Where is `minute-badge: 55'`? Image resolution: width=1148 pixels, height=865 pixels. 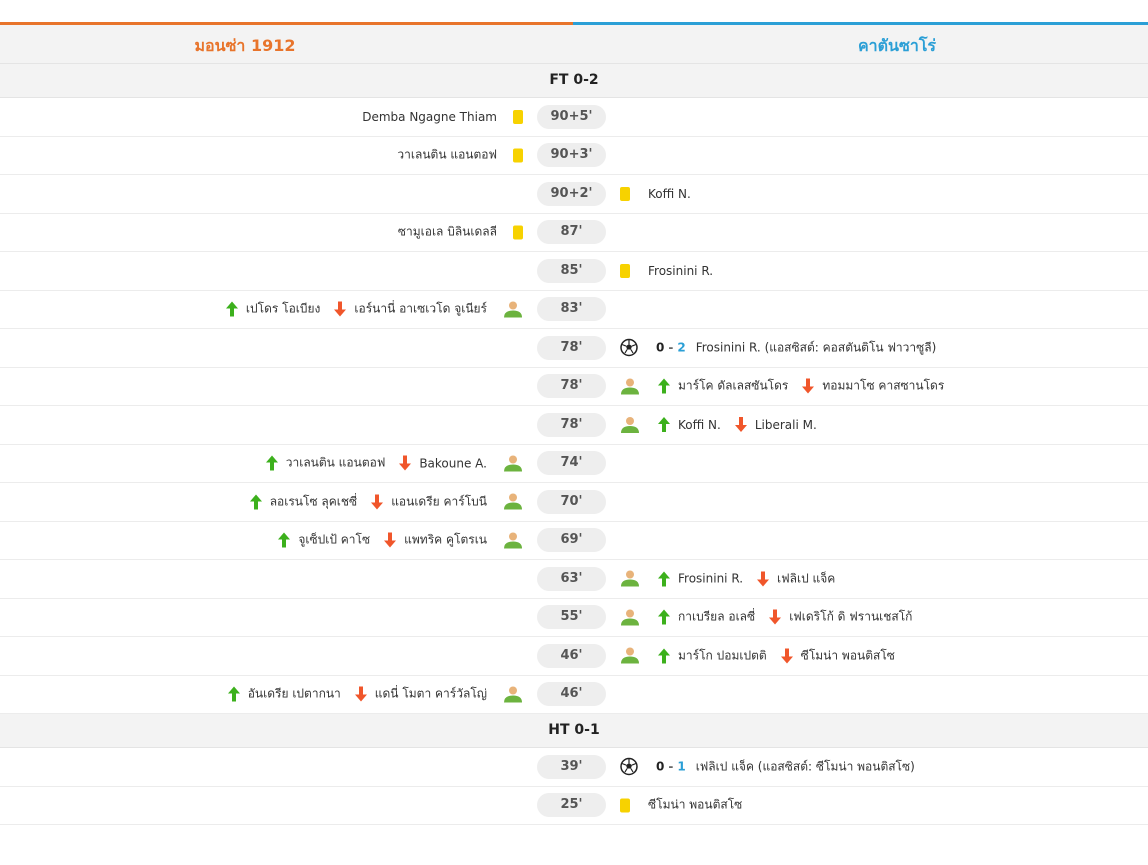 minute-badge: 55' is located at coordinates (571, 617).